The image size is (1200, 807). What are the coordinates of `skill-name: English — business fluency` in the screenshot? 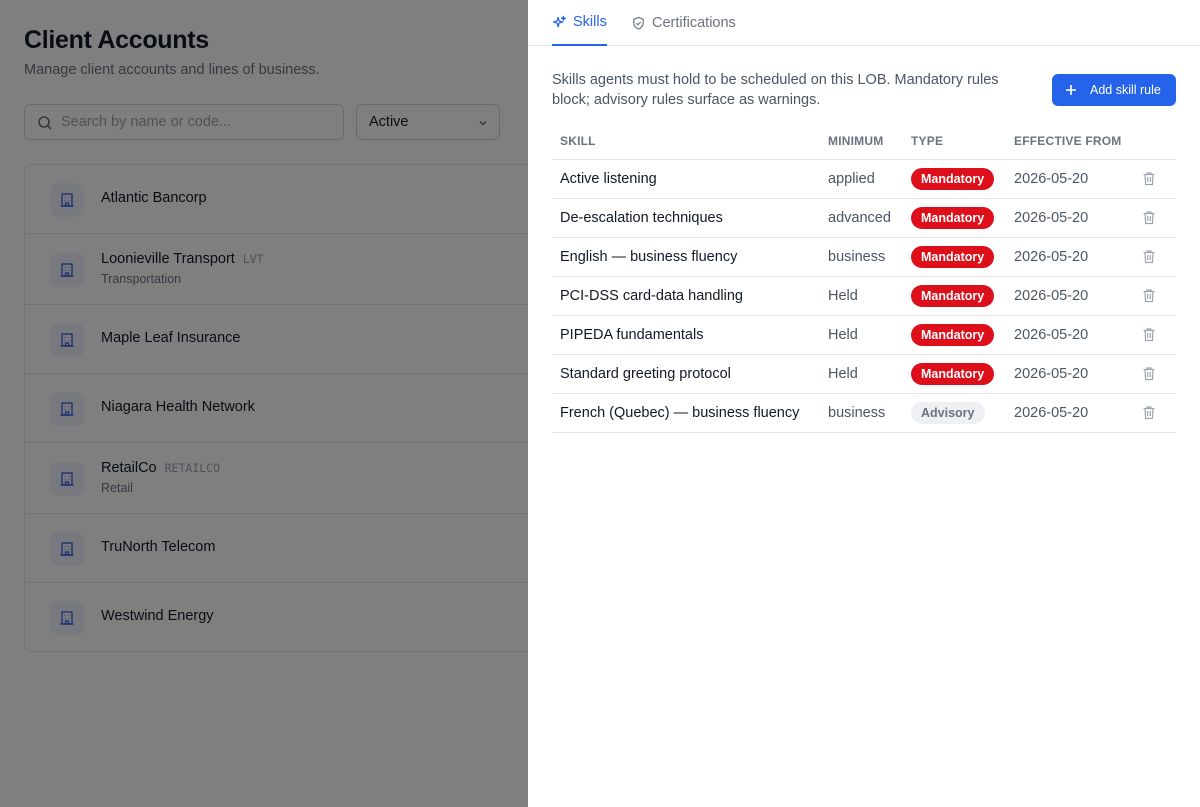 It's located at (686, 257).